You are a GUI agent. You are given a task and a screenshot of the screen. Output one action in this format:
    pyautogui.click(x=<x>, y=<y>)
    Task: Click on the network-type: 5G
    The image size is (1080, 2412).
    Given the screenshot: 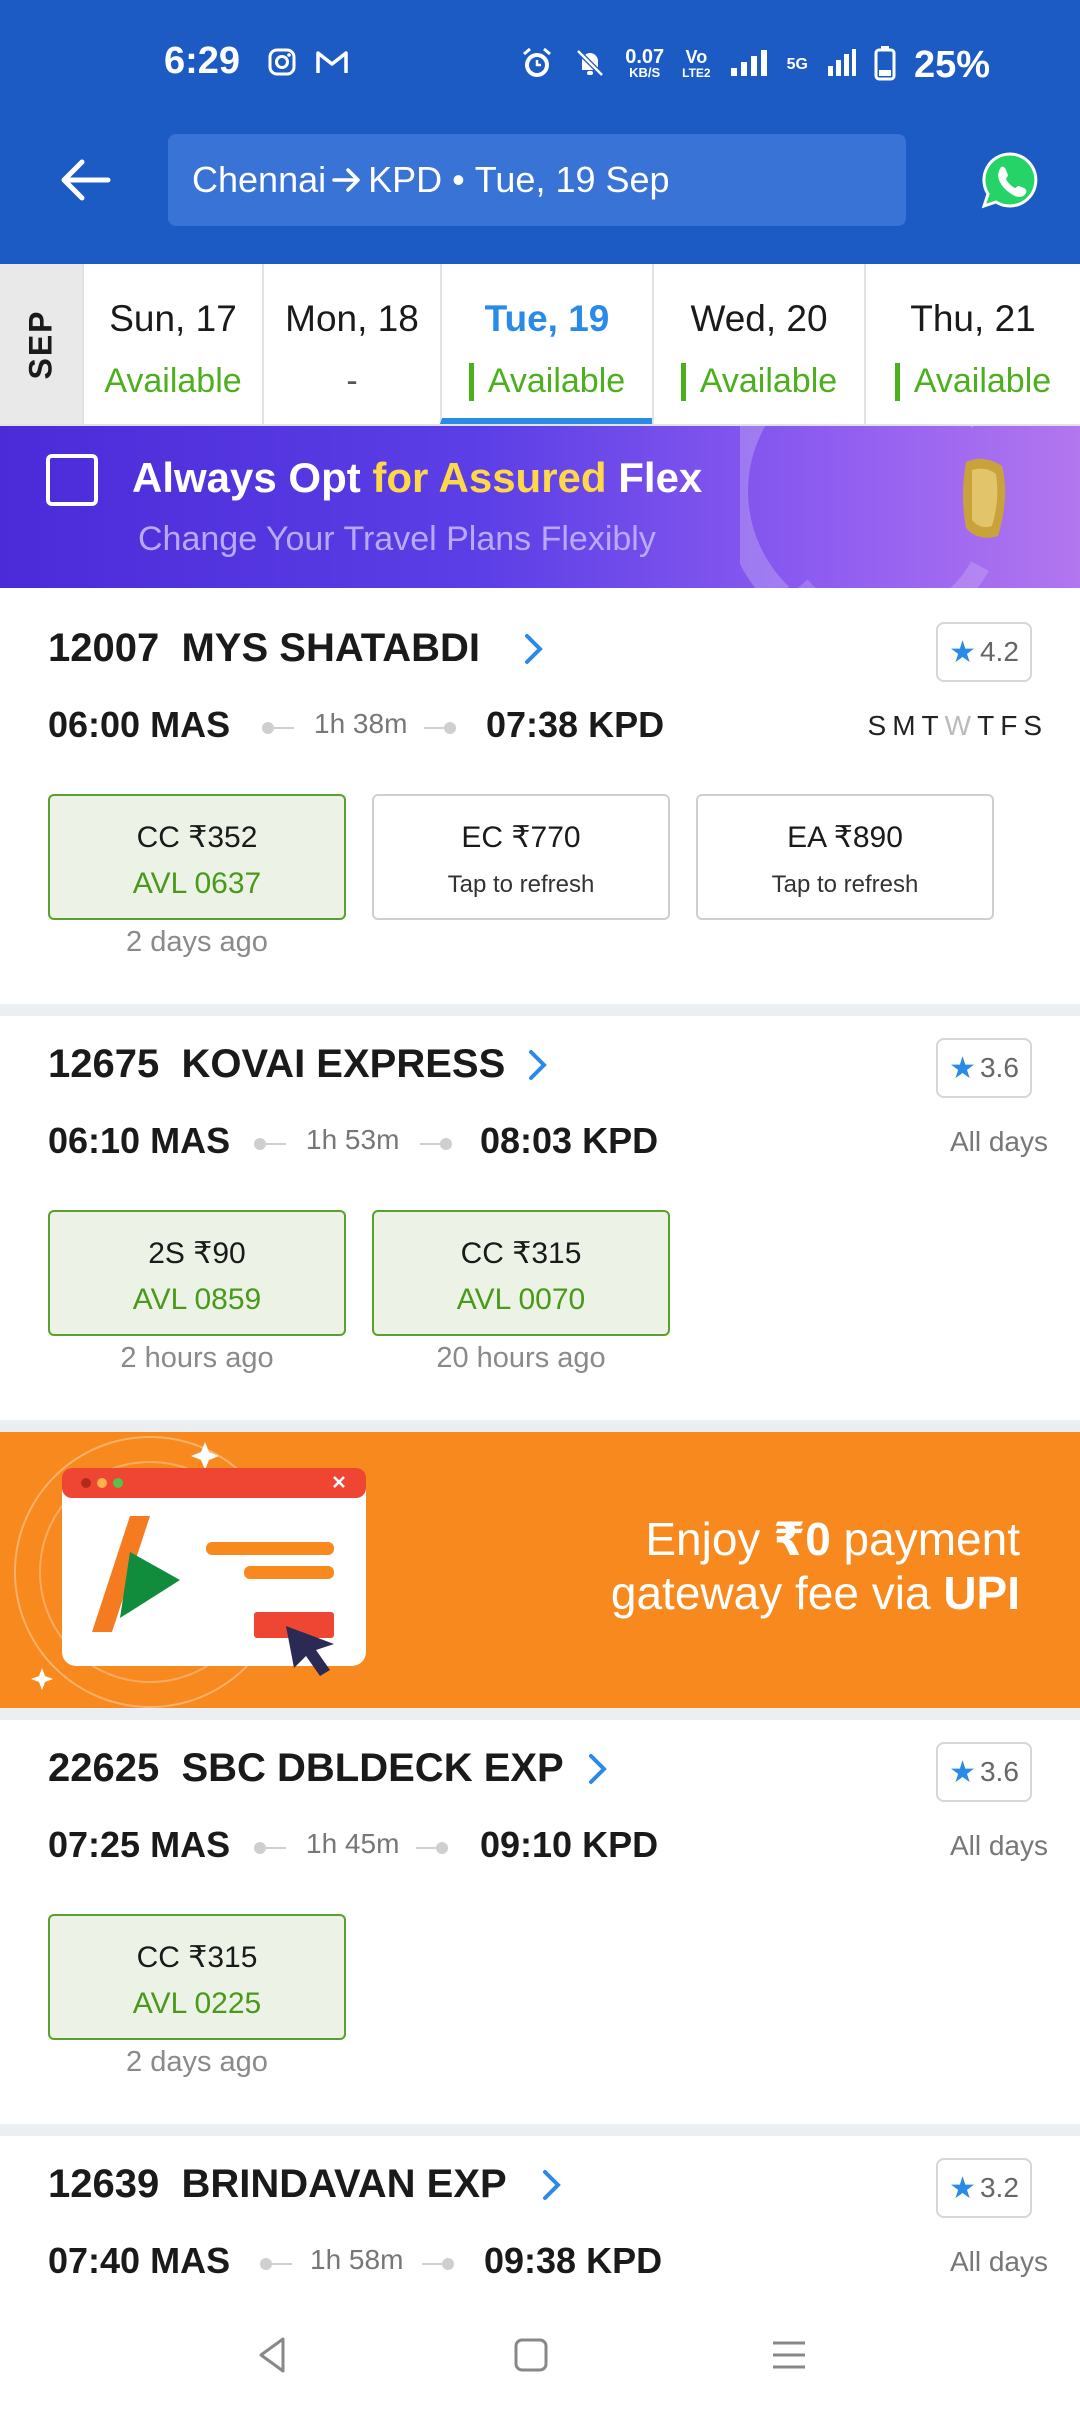 What is the action you would take?
    pyautogui.click(x=797, y=64)
    